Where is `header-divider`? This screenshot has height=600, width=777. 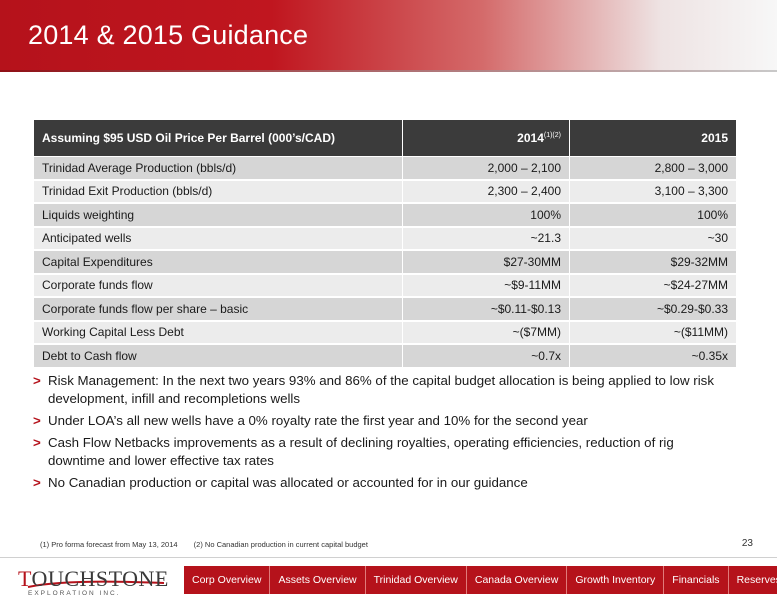 header-divider is located at coordinates (388, 71).